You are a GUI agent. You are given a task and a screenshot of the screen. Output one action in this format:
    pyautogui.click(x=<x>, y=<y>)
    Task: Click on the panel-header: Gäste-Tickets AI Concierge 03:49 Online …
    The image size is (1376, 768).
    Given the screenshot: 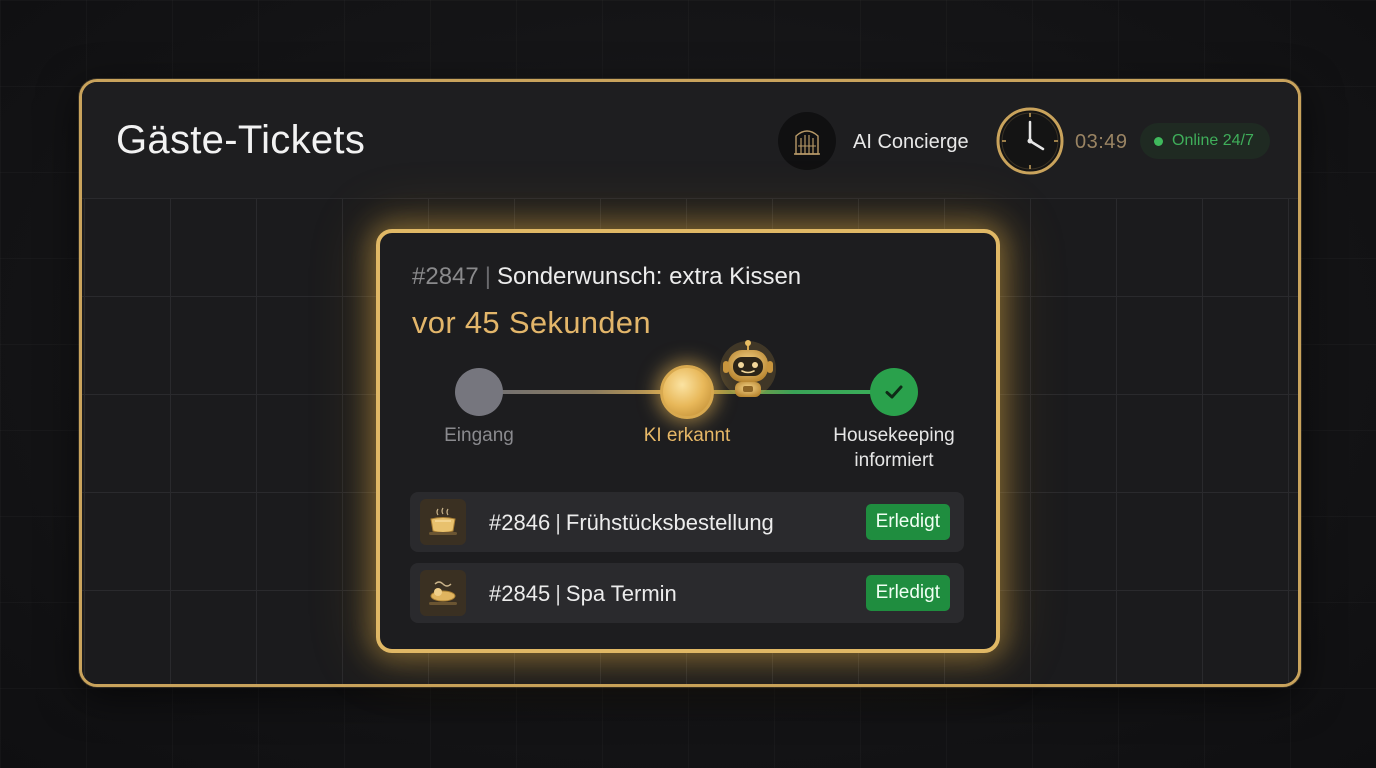 What is the action you would take?
    pyautogui.click(x=690, y=140)
    